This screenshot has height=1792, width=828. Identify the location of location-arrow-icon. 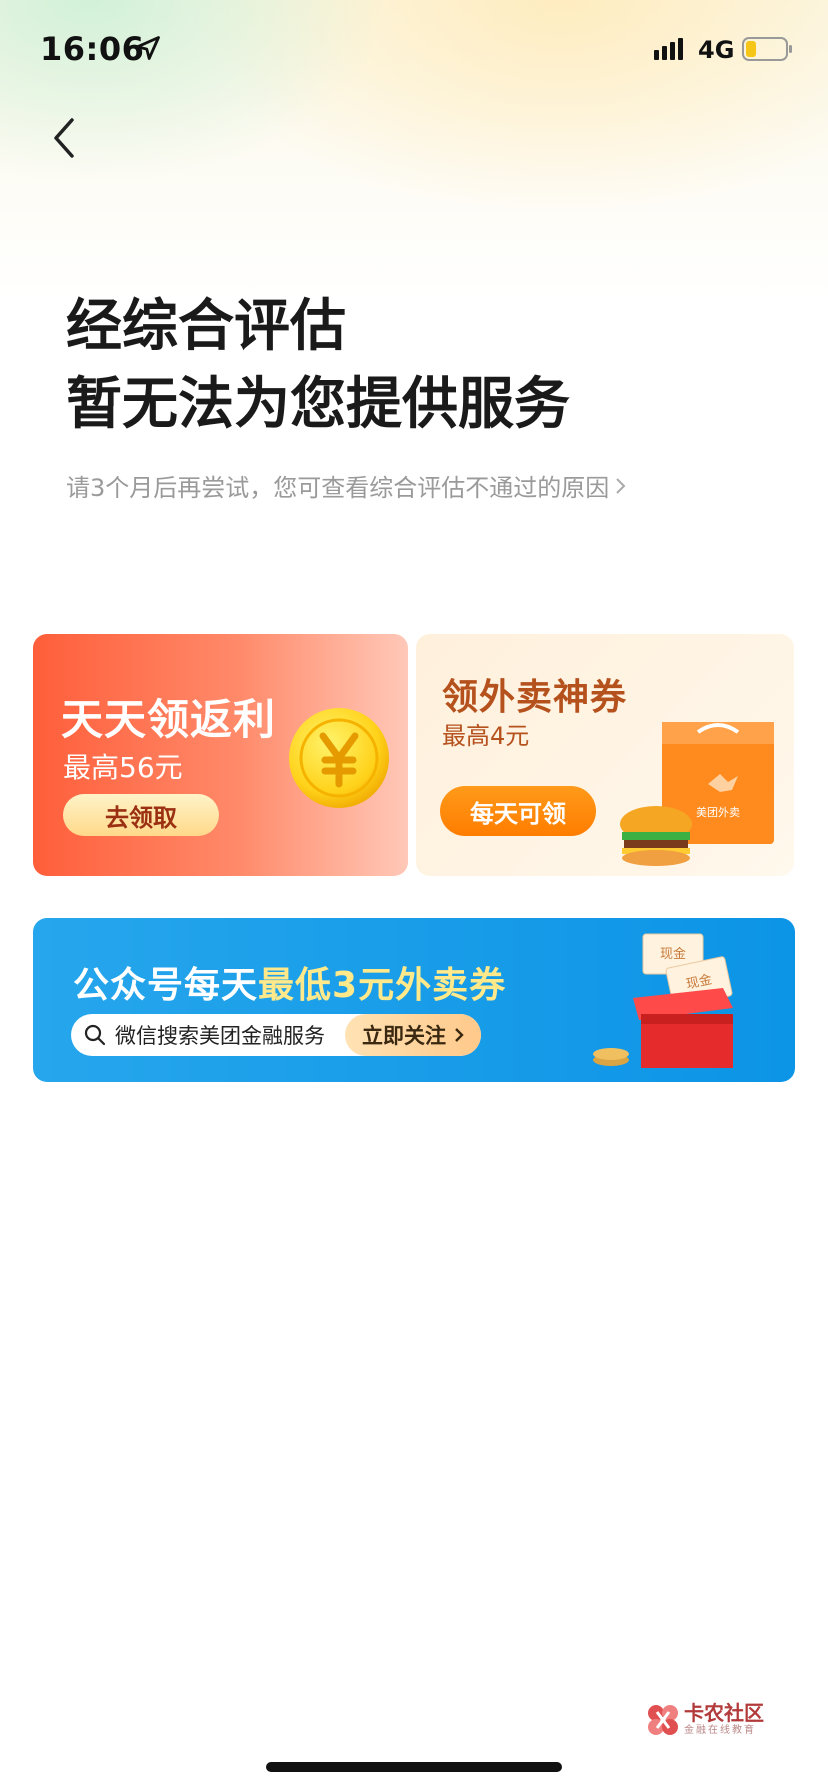
(148, 48).